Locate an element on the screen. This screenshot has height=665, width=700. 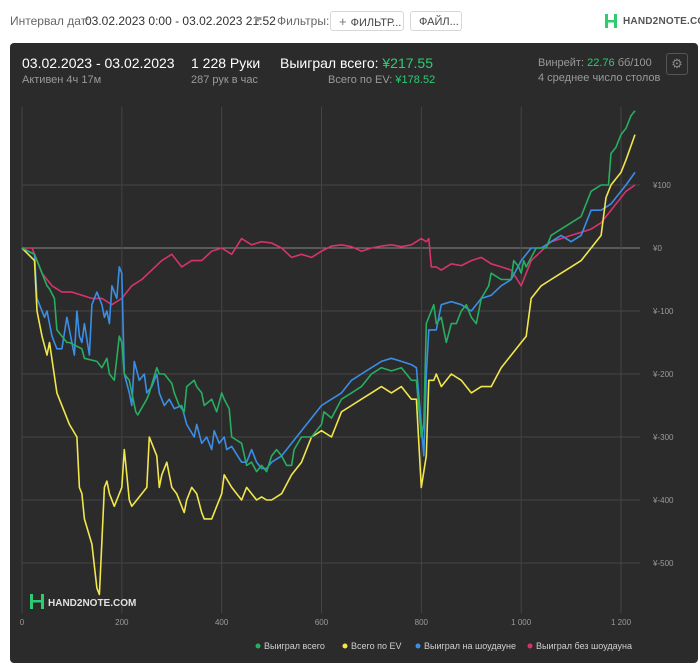
brand-logo: HAND2NOTE.COM is located at coordinates (652, 21).